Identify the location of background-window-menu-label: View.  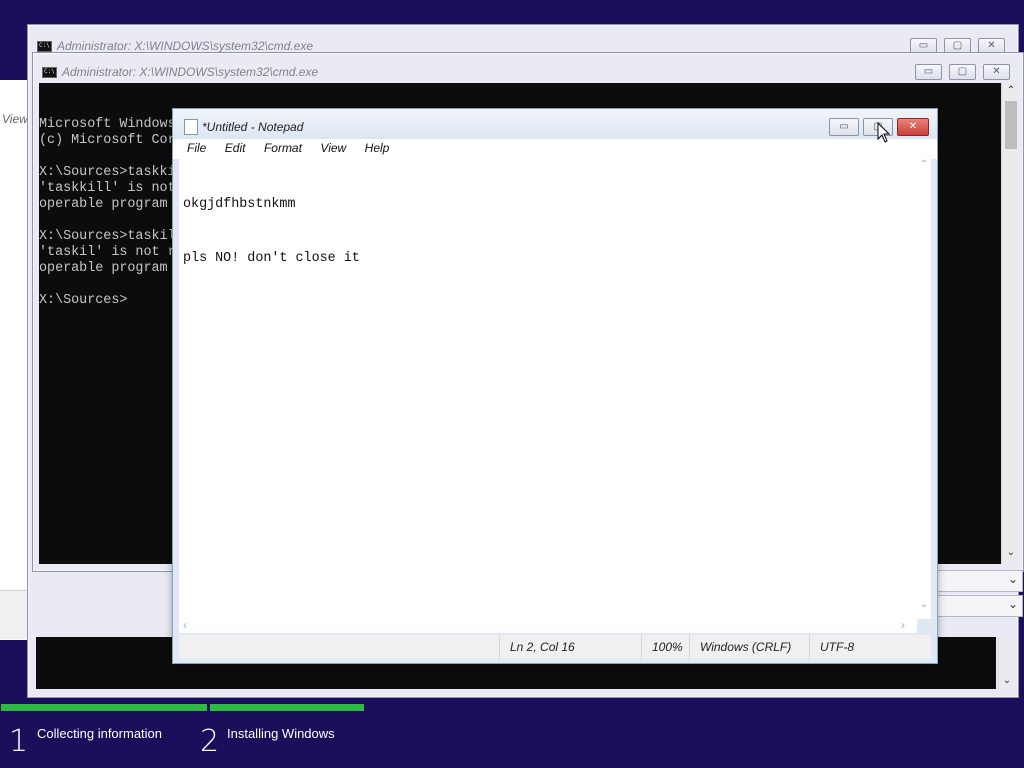
(15, 119).